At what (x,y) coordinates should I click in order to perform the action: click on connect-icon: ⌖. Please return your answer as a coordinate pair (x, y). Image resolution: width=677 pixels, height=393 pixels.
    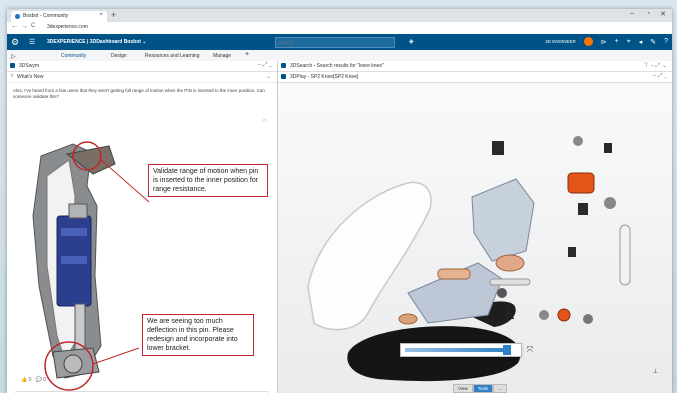
    Looking at the image, I should click on (629, 42).